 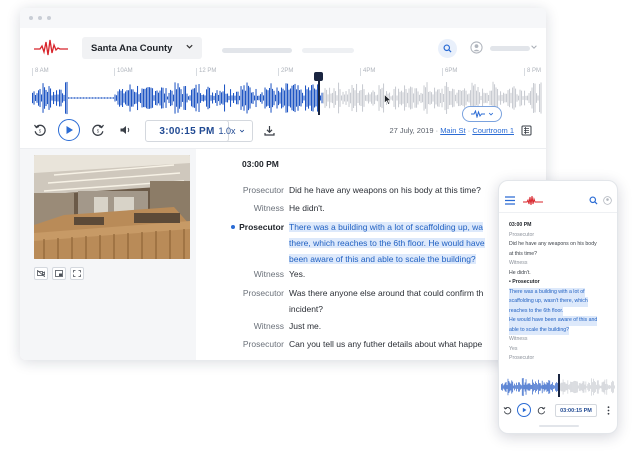 What do you see at coordinates (112, 207) in the screenshot?
I see `courtroom-video-frame` at bounding box center [112, 207].